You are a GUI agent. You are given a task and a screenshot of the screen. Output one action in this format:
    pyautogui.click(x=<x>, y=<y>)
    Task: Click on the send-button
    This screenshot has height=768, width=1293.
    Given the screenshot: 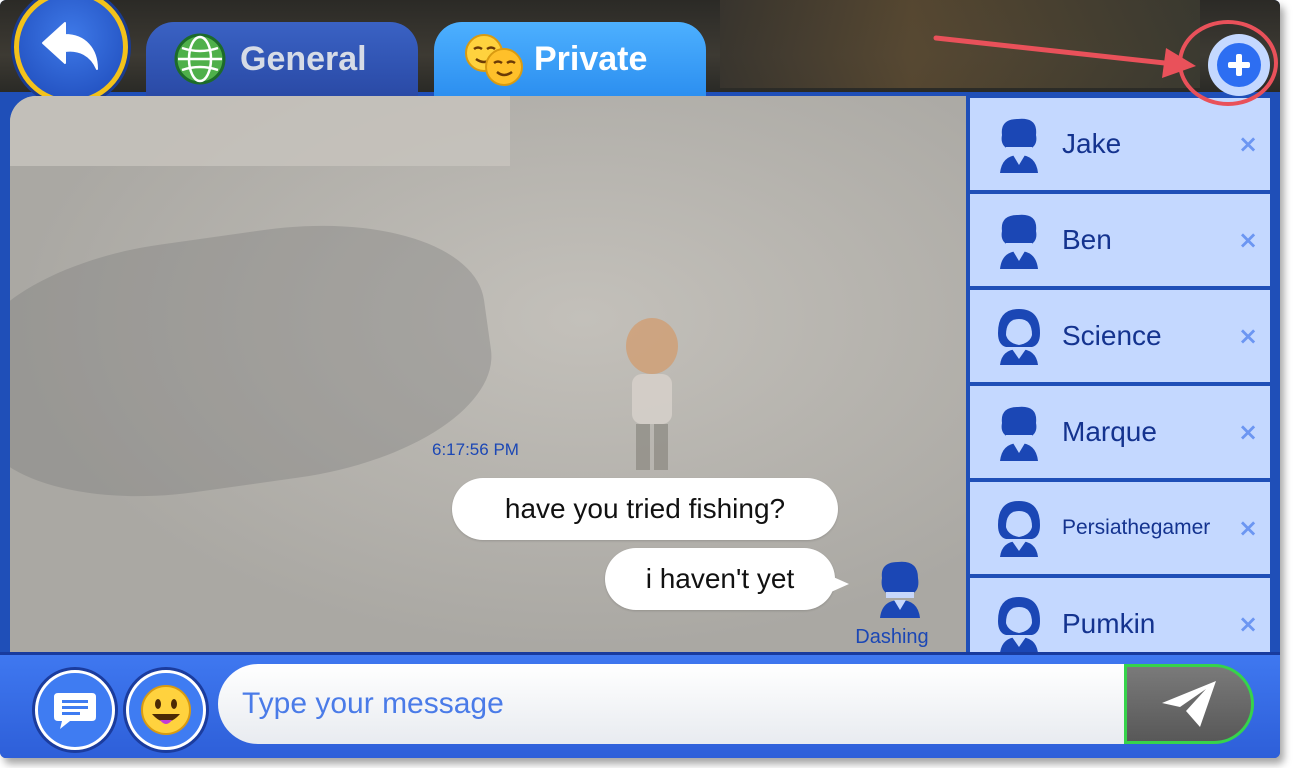 What is the action you would take?
    pyautogui.click(x=1189, y=704)
    